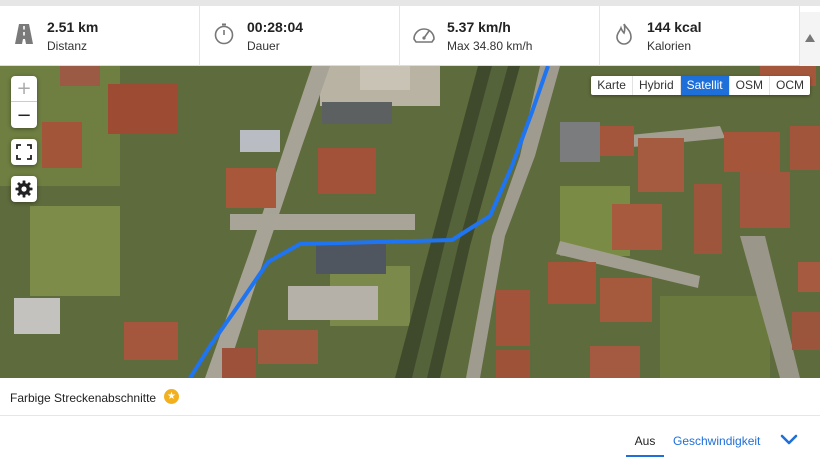 The image size is (820, 463). I want to click on chevron-down-icon, so click(789, 439).